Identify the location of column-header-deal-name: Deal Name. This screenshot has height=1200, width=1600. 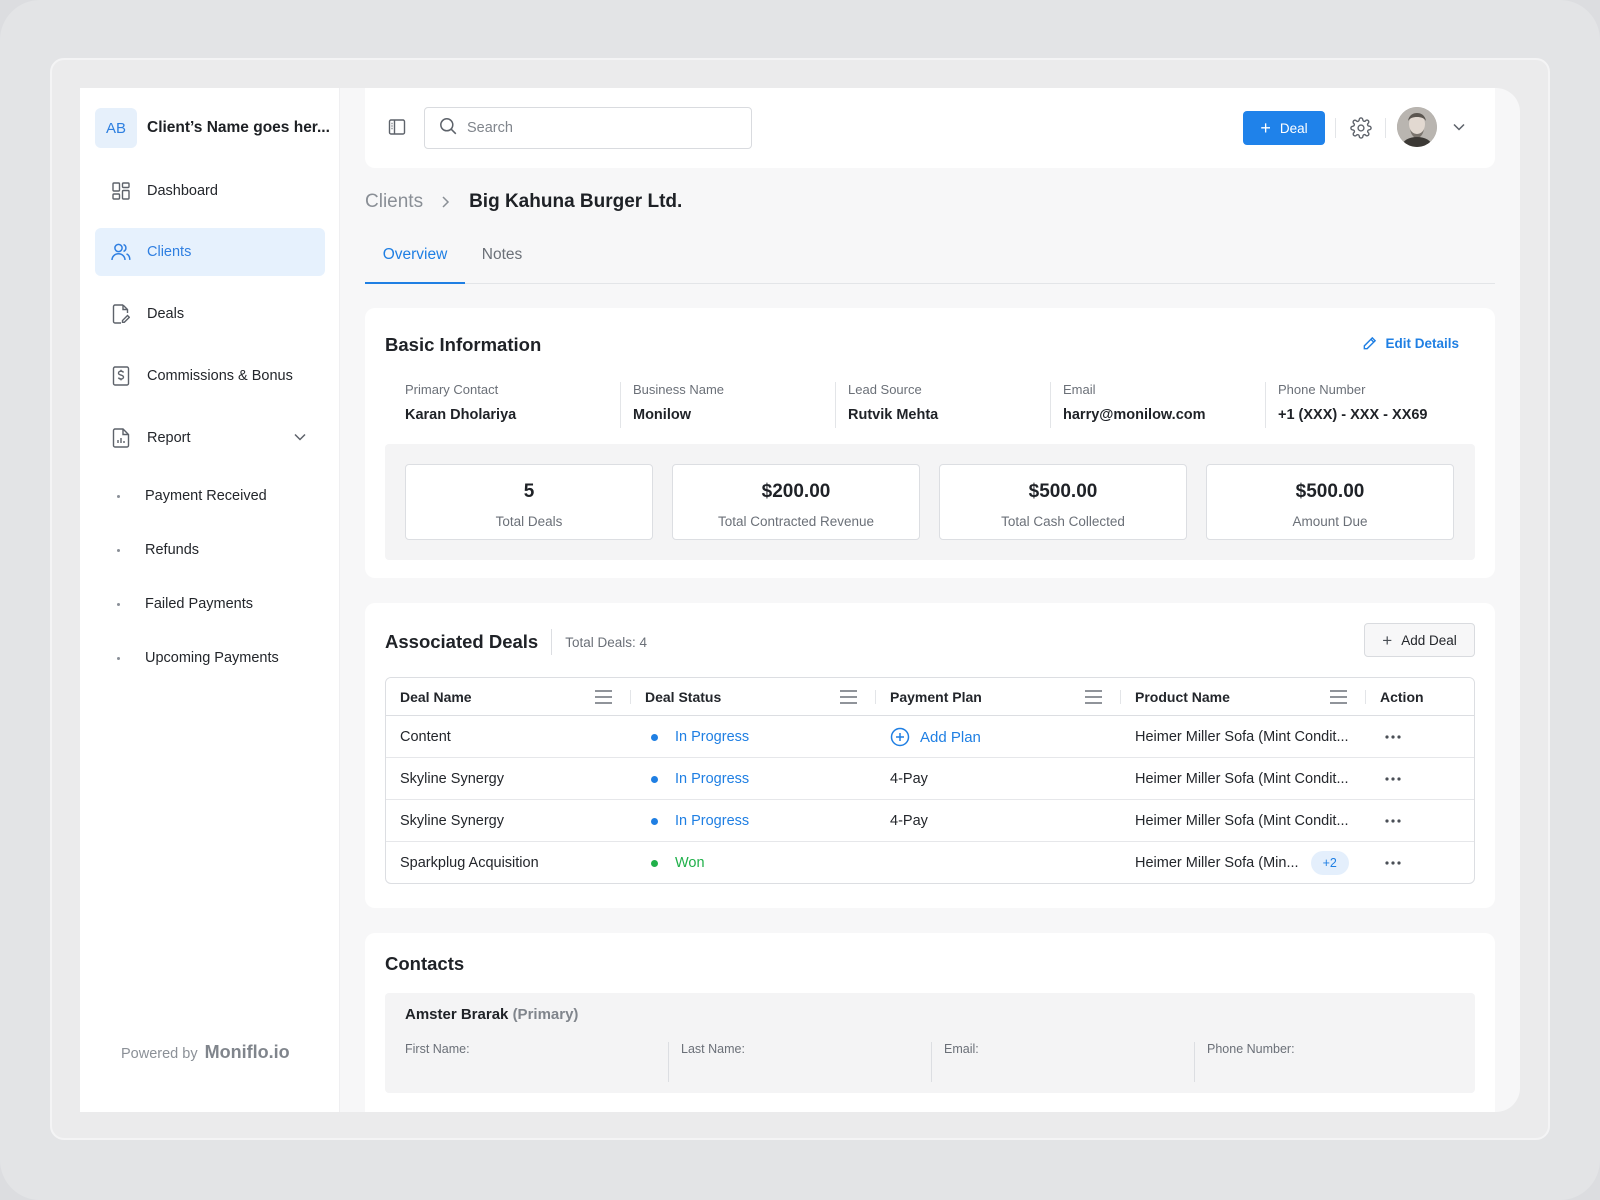
(429, 697).